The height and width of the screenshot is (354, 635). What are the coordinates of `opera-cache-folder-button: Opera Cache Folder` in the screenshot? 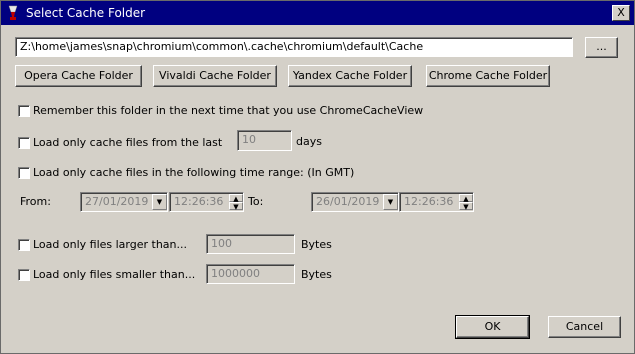 It's located at (78, 76).